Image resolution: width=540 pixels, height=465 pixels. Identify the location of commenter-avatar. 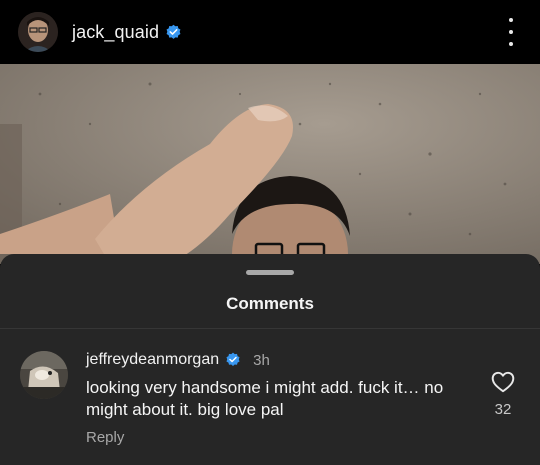
(44, 375).